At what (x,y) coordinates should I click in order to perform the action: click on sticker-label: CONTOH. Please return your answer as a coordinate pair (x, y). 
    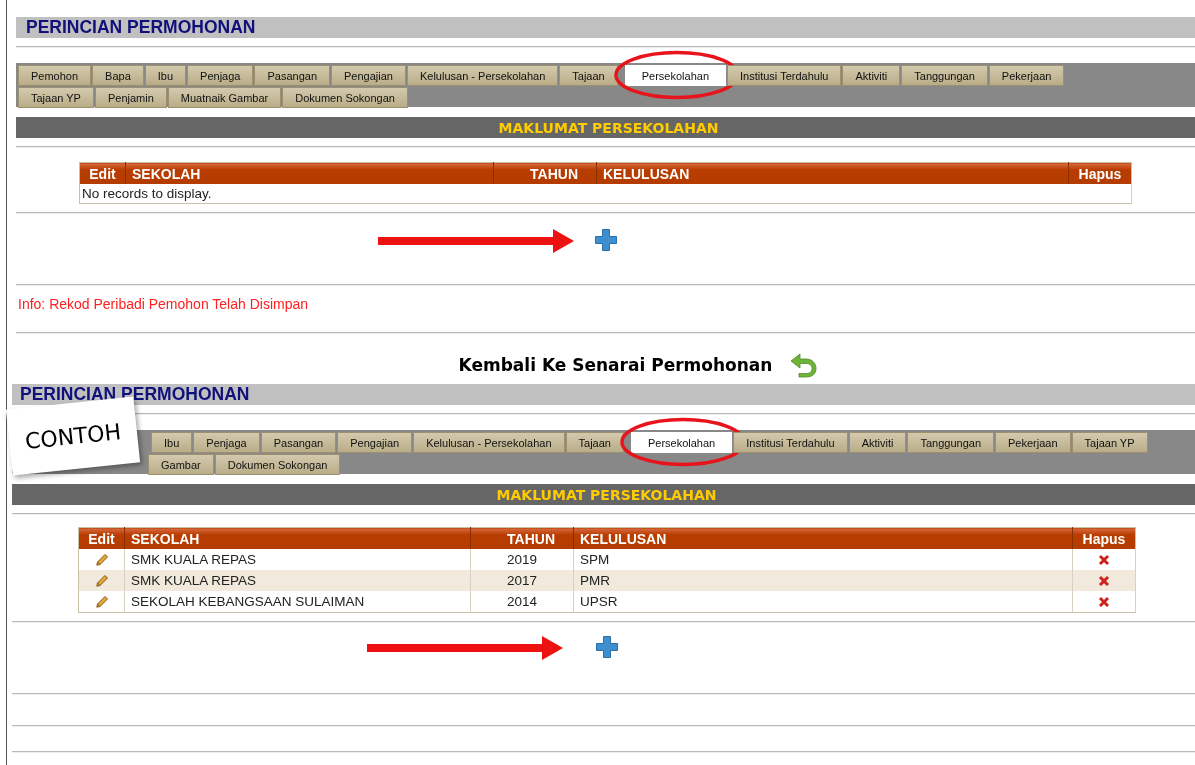
    Looking at the image, I should click on (73, 436).